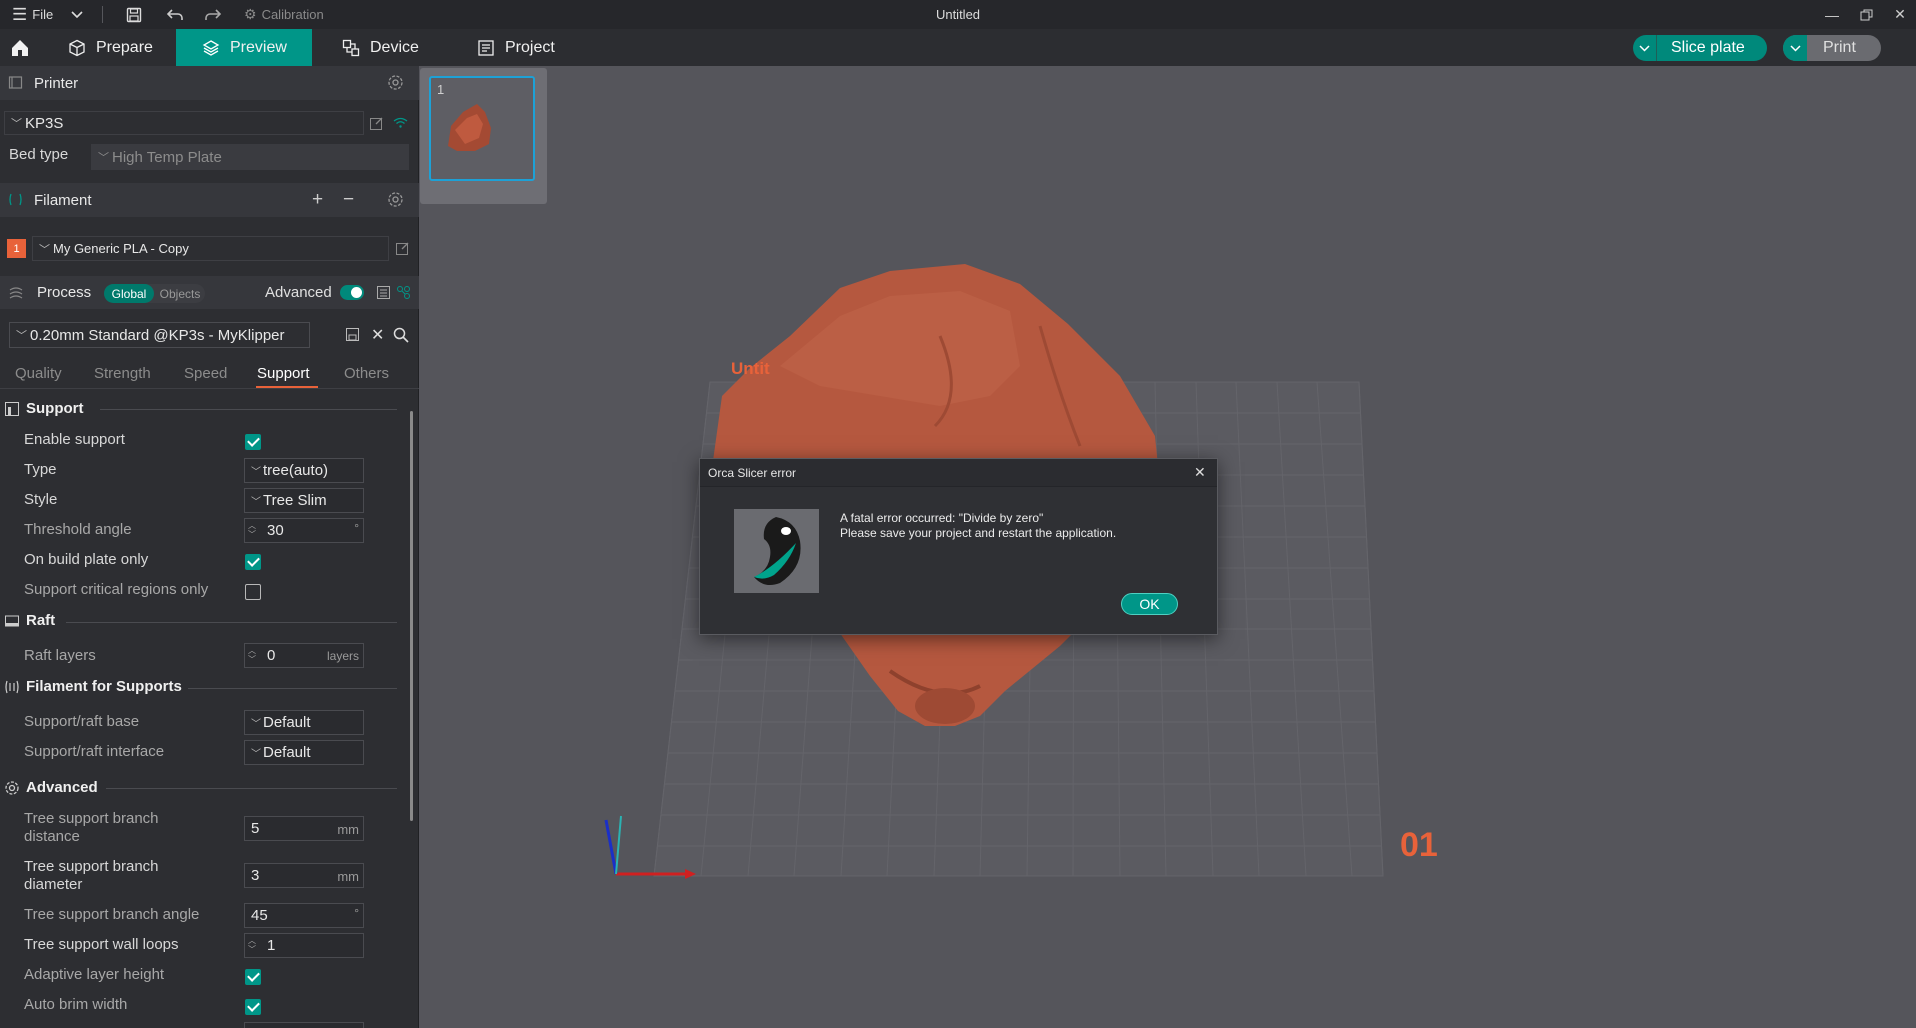 The width and height of the screenshot is (1916, 1028). What do you see at coordinates (403, 294) in the screenshot?
I see `connect-icon` at bounding box center [403, 294].